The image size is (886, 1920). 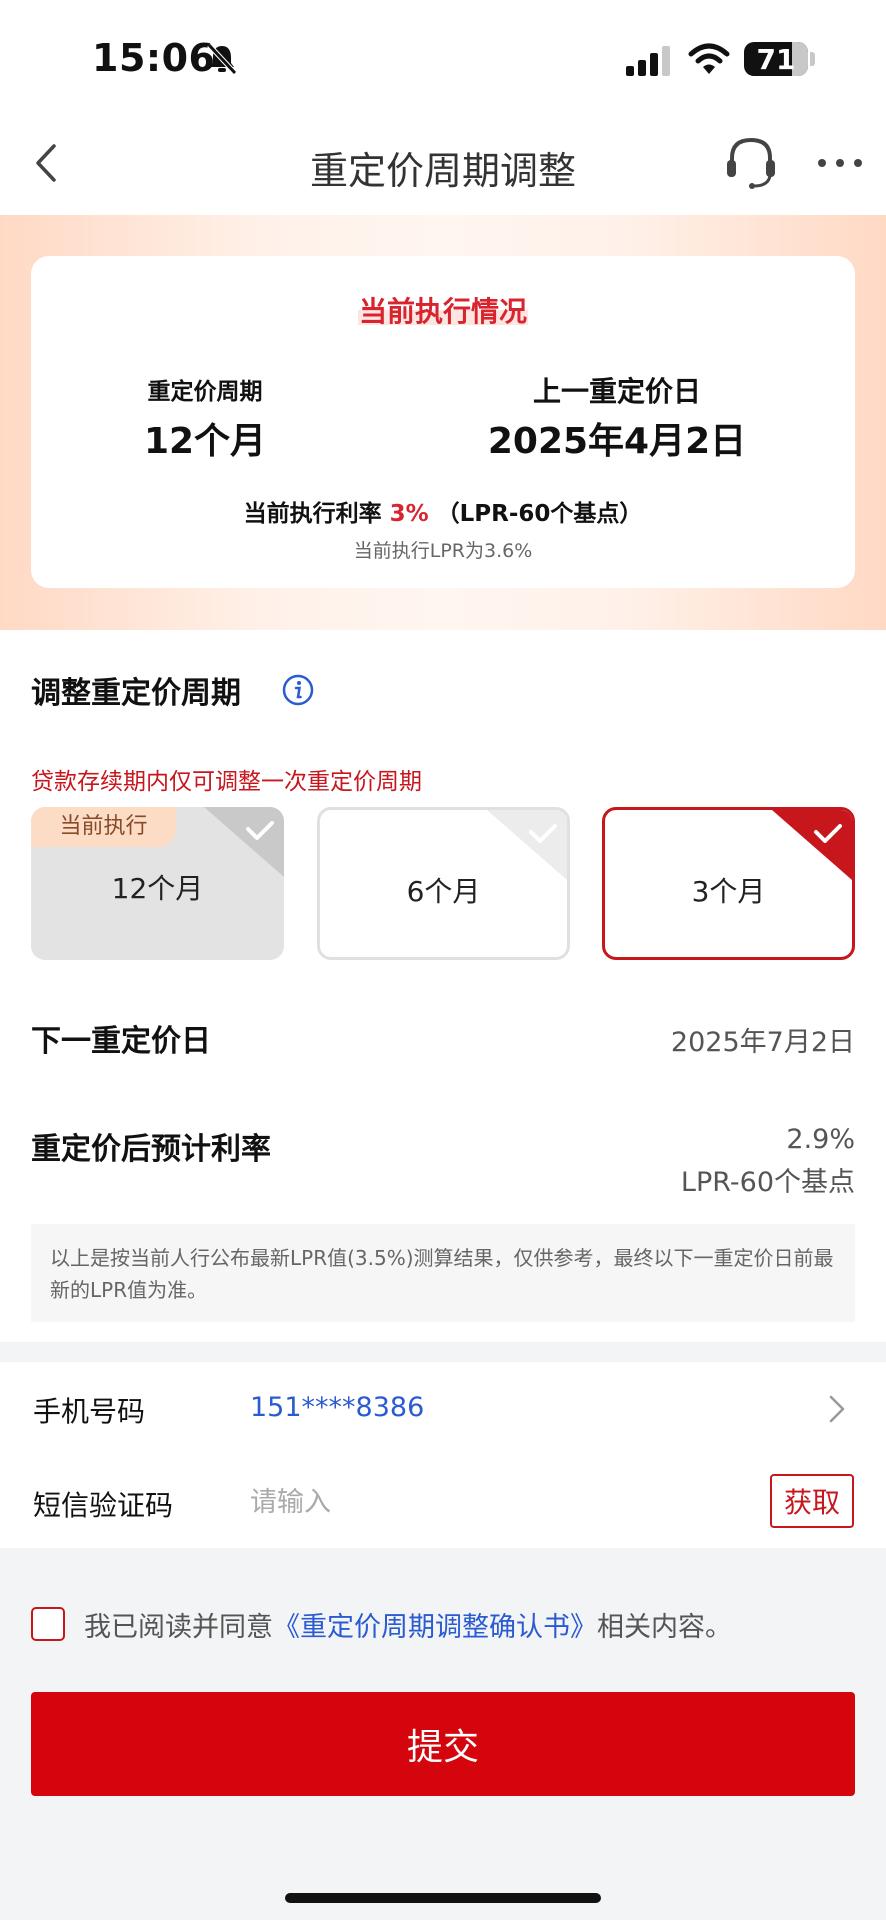 I want to click on cycle-option-label: 3个月, so click(x=728, y=891).